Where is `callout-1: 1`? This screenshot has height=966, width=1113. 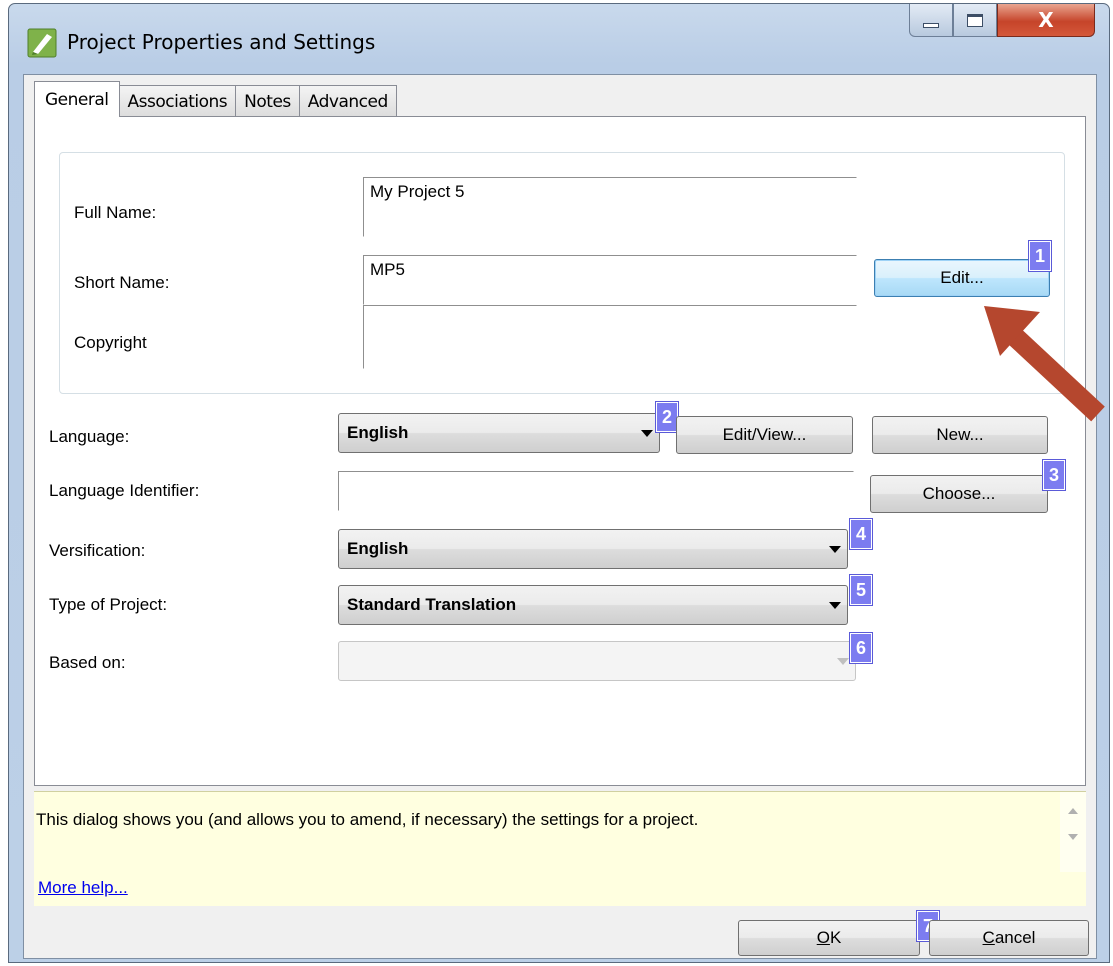 callout-1: 1 is located at coordinates (1040, 256).